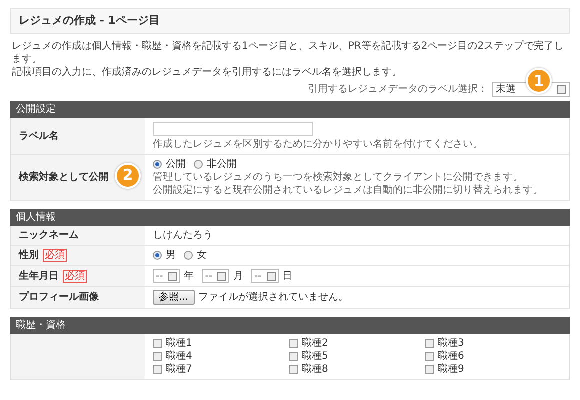 The height and width of the screenshot is (400, 580). What do you see at coordinates (506, 89) in the screenshot?
I see `select-value: 未選` at bounding box center [506, 89].